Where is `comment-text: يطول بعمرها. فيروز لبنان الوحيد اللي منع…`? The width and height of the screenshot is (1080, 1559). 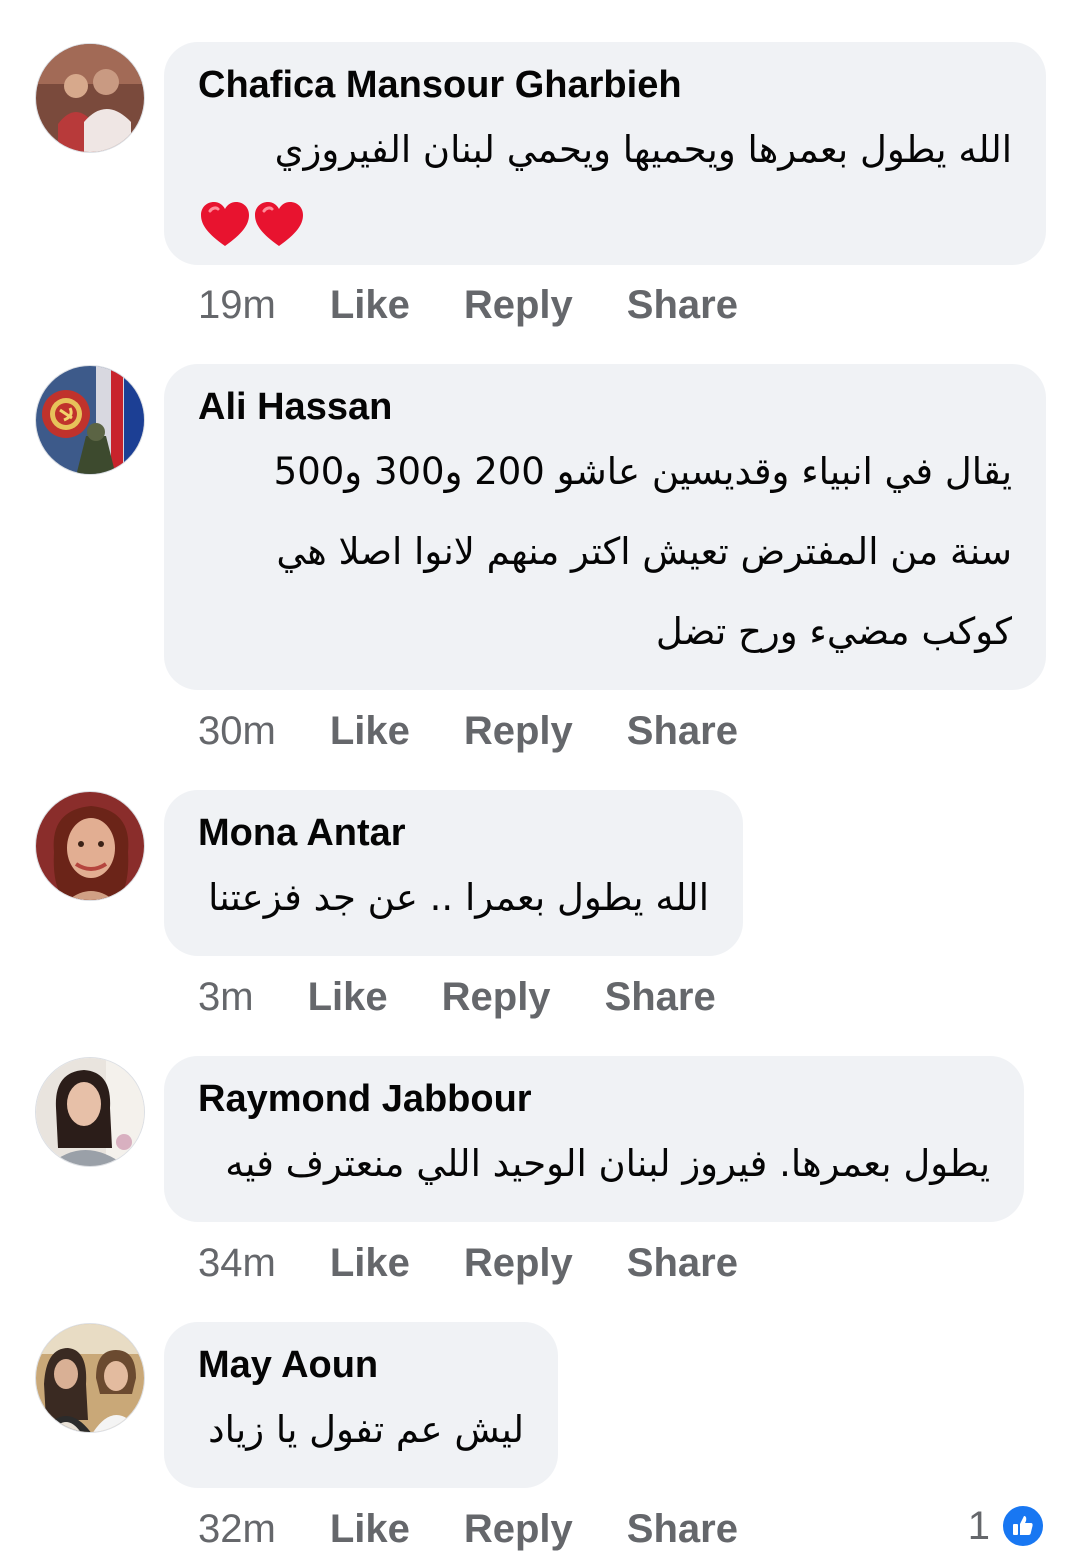 comment-text: يطول بعمرها. فيروز لبنان الوحيد اللي منع… is located at coordinates (607, 1163).